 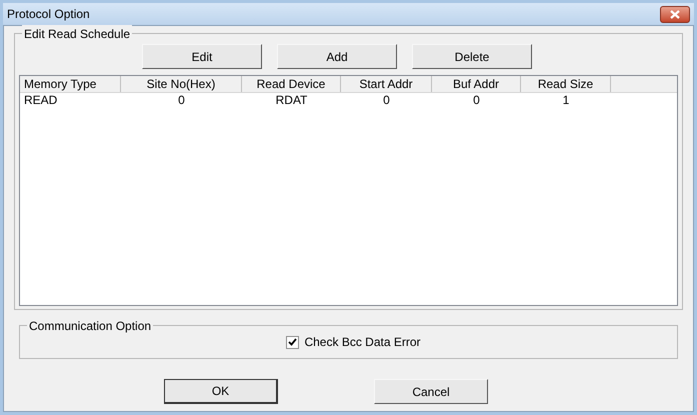 What do you see at coordinates (337, 56) in the screenshot?
I see `dialog-button: Add` at bounding box center [337, 56].